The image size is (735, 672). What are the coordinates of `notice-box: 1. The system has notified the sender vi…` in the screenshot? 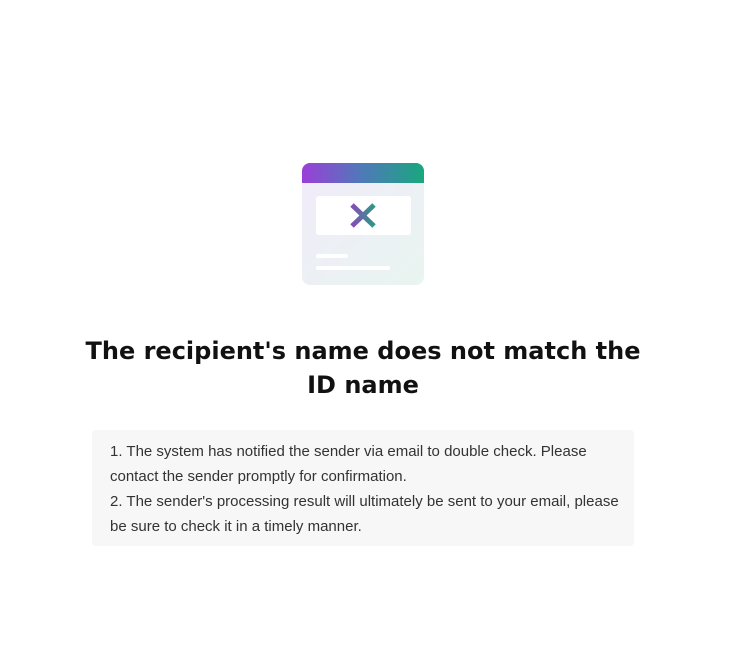 It's located at (363, 488).